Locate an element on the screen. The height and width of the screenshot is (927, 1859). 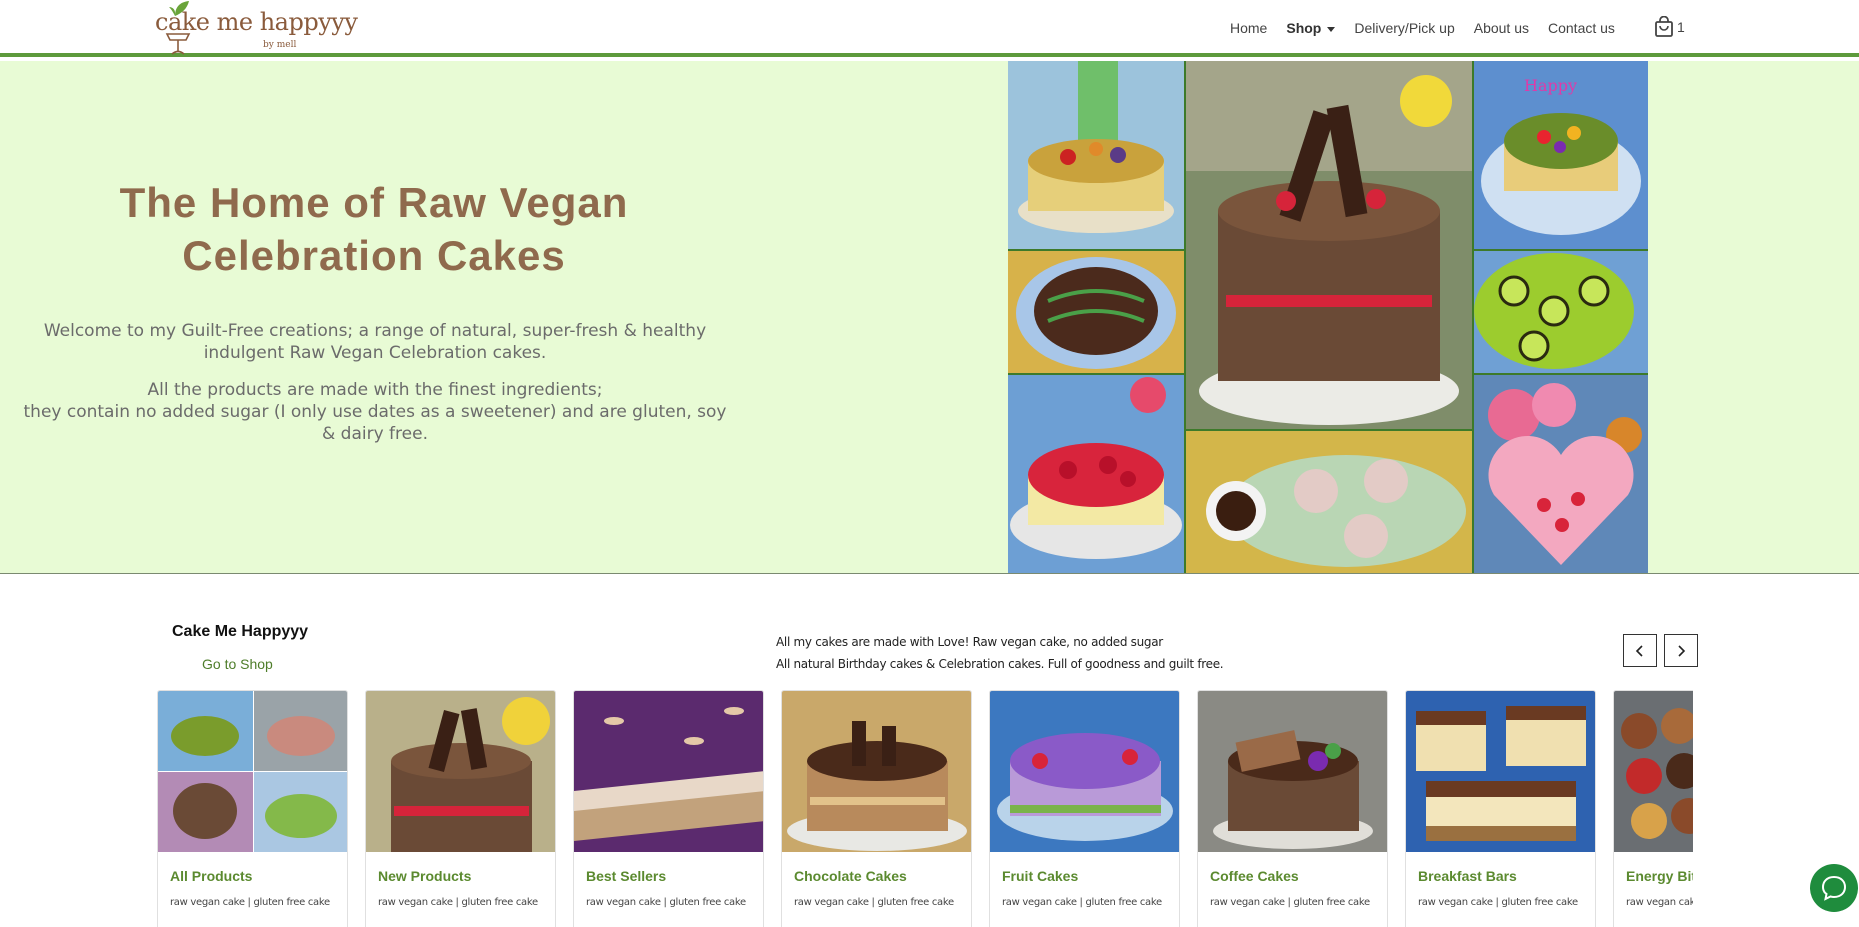
collage-photo-flower-cake: Happy is located at coordinates (1561, 155).